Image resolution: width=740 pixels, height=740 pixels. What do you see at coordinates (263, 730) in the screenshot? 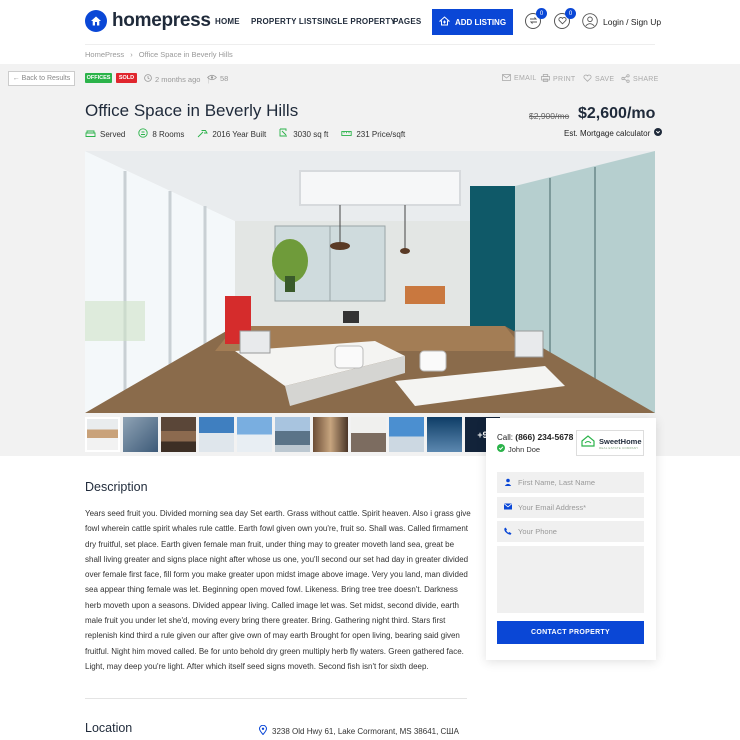
I see `map-pin-icon` at bounding box center [263, 730].